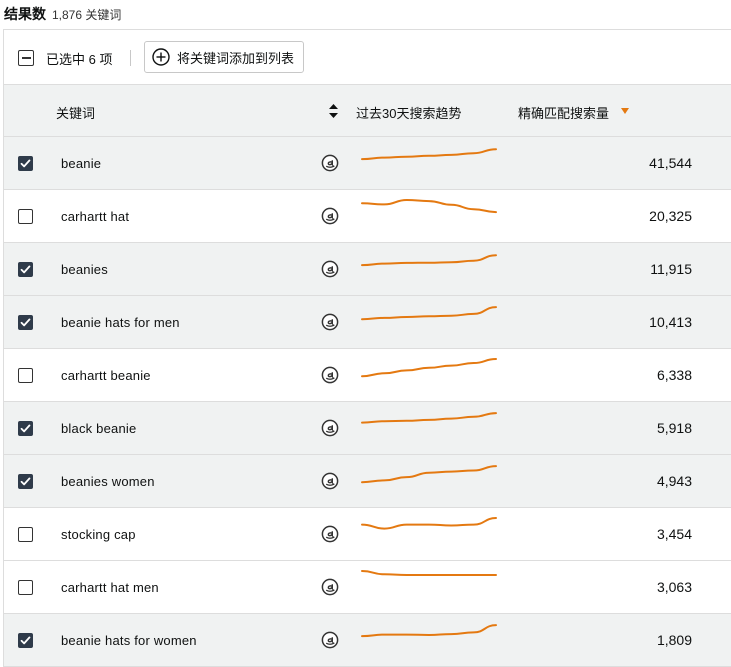 The width and height of the screenshot is (731, 667). What do you see at coordinates (99, 428) in the screenshot?
I see `keyword-text: black beanie` at bounding box center [99, 428].